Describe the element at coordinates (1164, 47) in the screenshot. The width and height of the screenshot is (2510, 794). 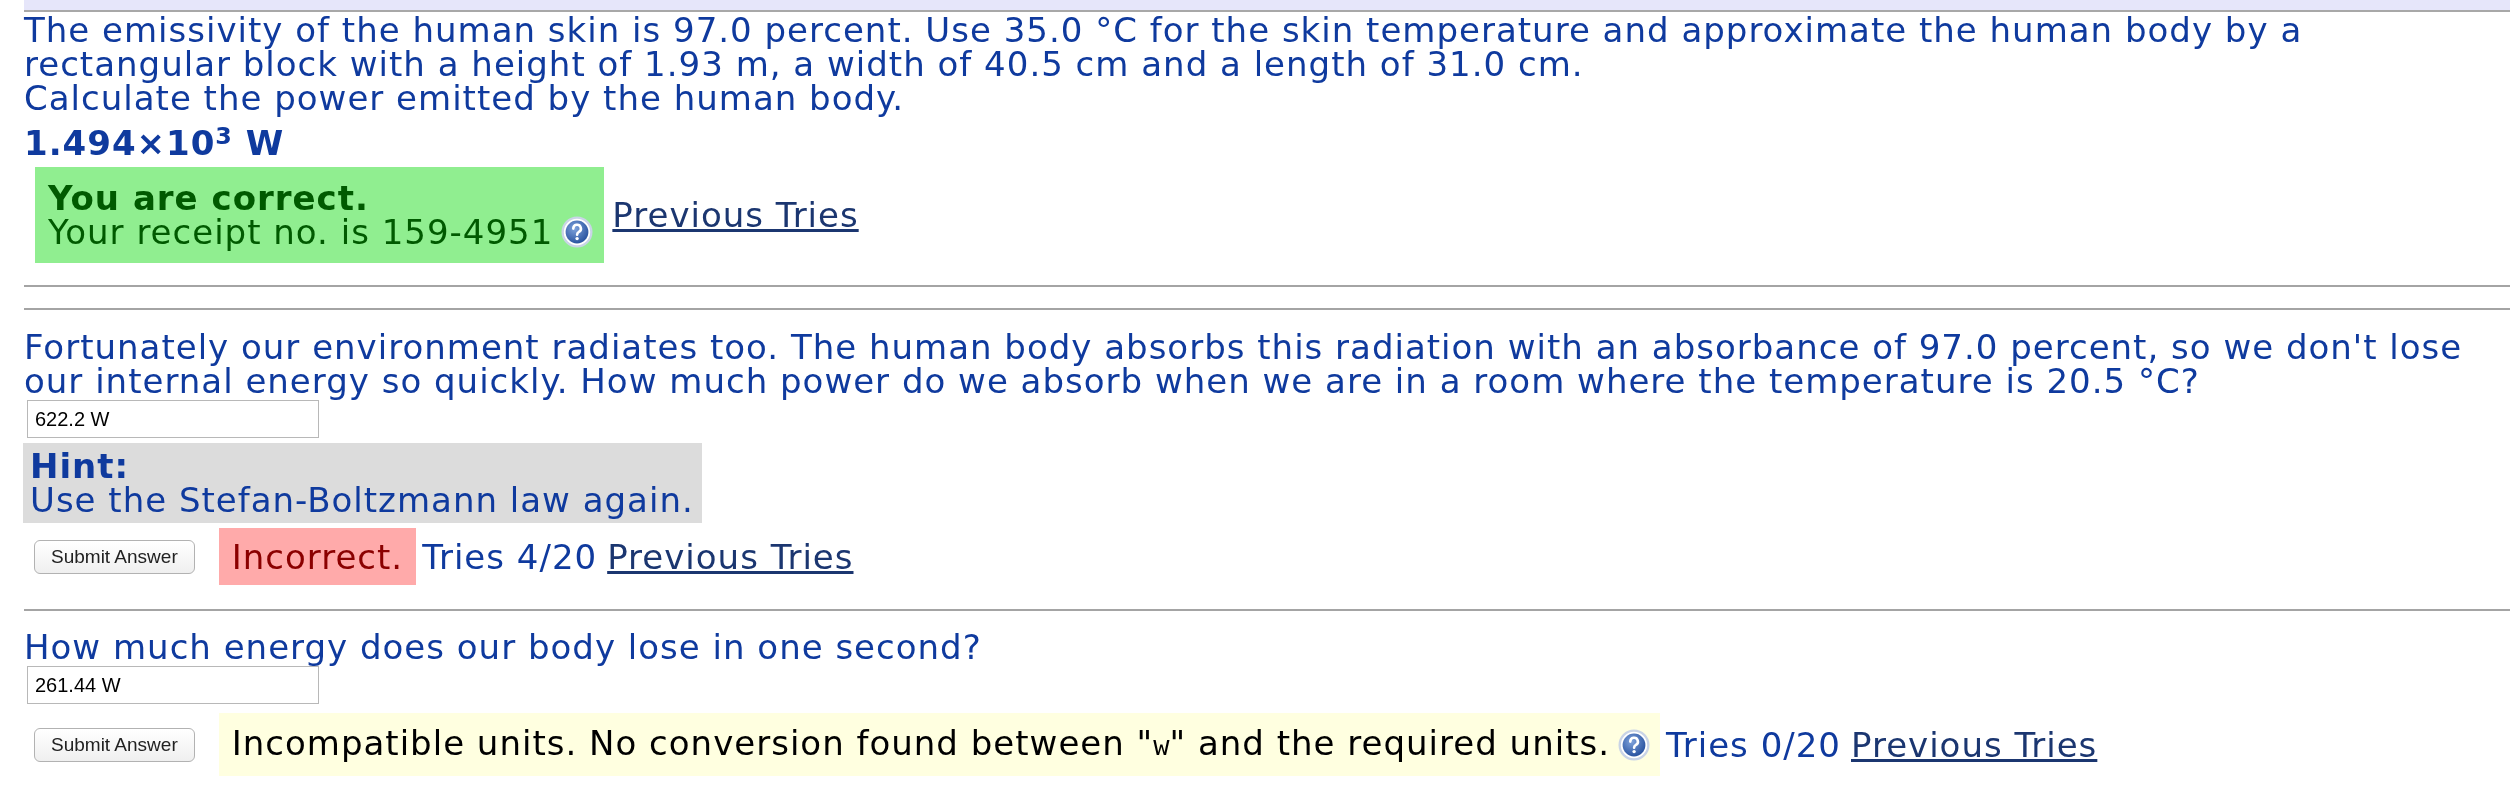
I see `question-text: The emissivity of the human skin is 97.0 percent. Use 35.0 °C for the skin temperature and approximate the human body by a rectangular block with a height of 1.93 m, a width of 40.5 cm and a length of 31.0 cm.` at that location.